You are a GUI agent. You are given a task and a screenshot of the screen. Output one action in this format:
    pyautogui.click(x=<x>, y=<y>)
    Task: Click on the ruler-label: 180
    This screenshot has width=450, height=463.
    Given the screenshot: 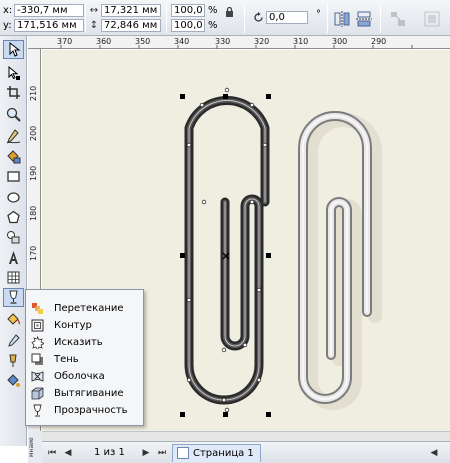 What is the action you would take?
    pyautogui.click(x=33, y=213)
    